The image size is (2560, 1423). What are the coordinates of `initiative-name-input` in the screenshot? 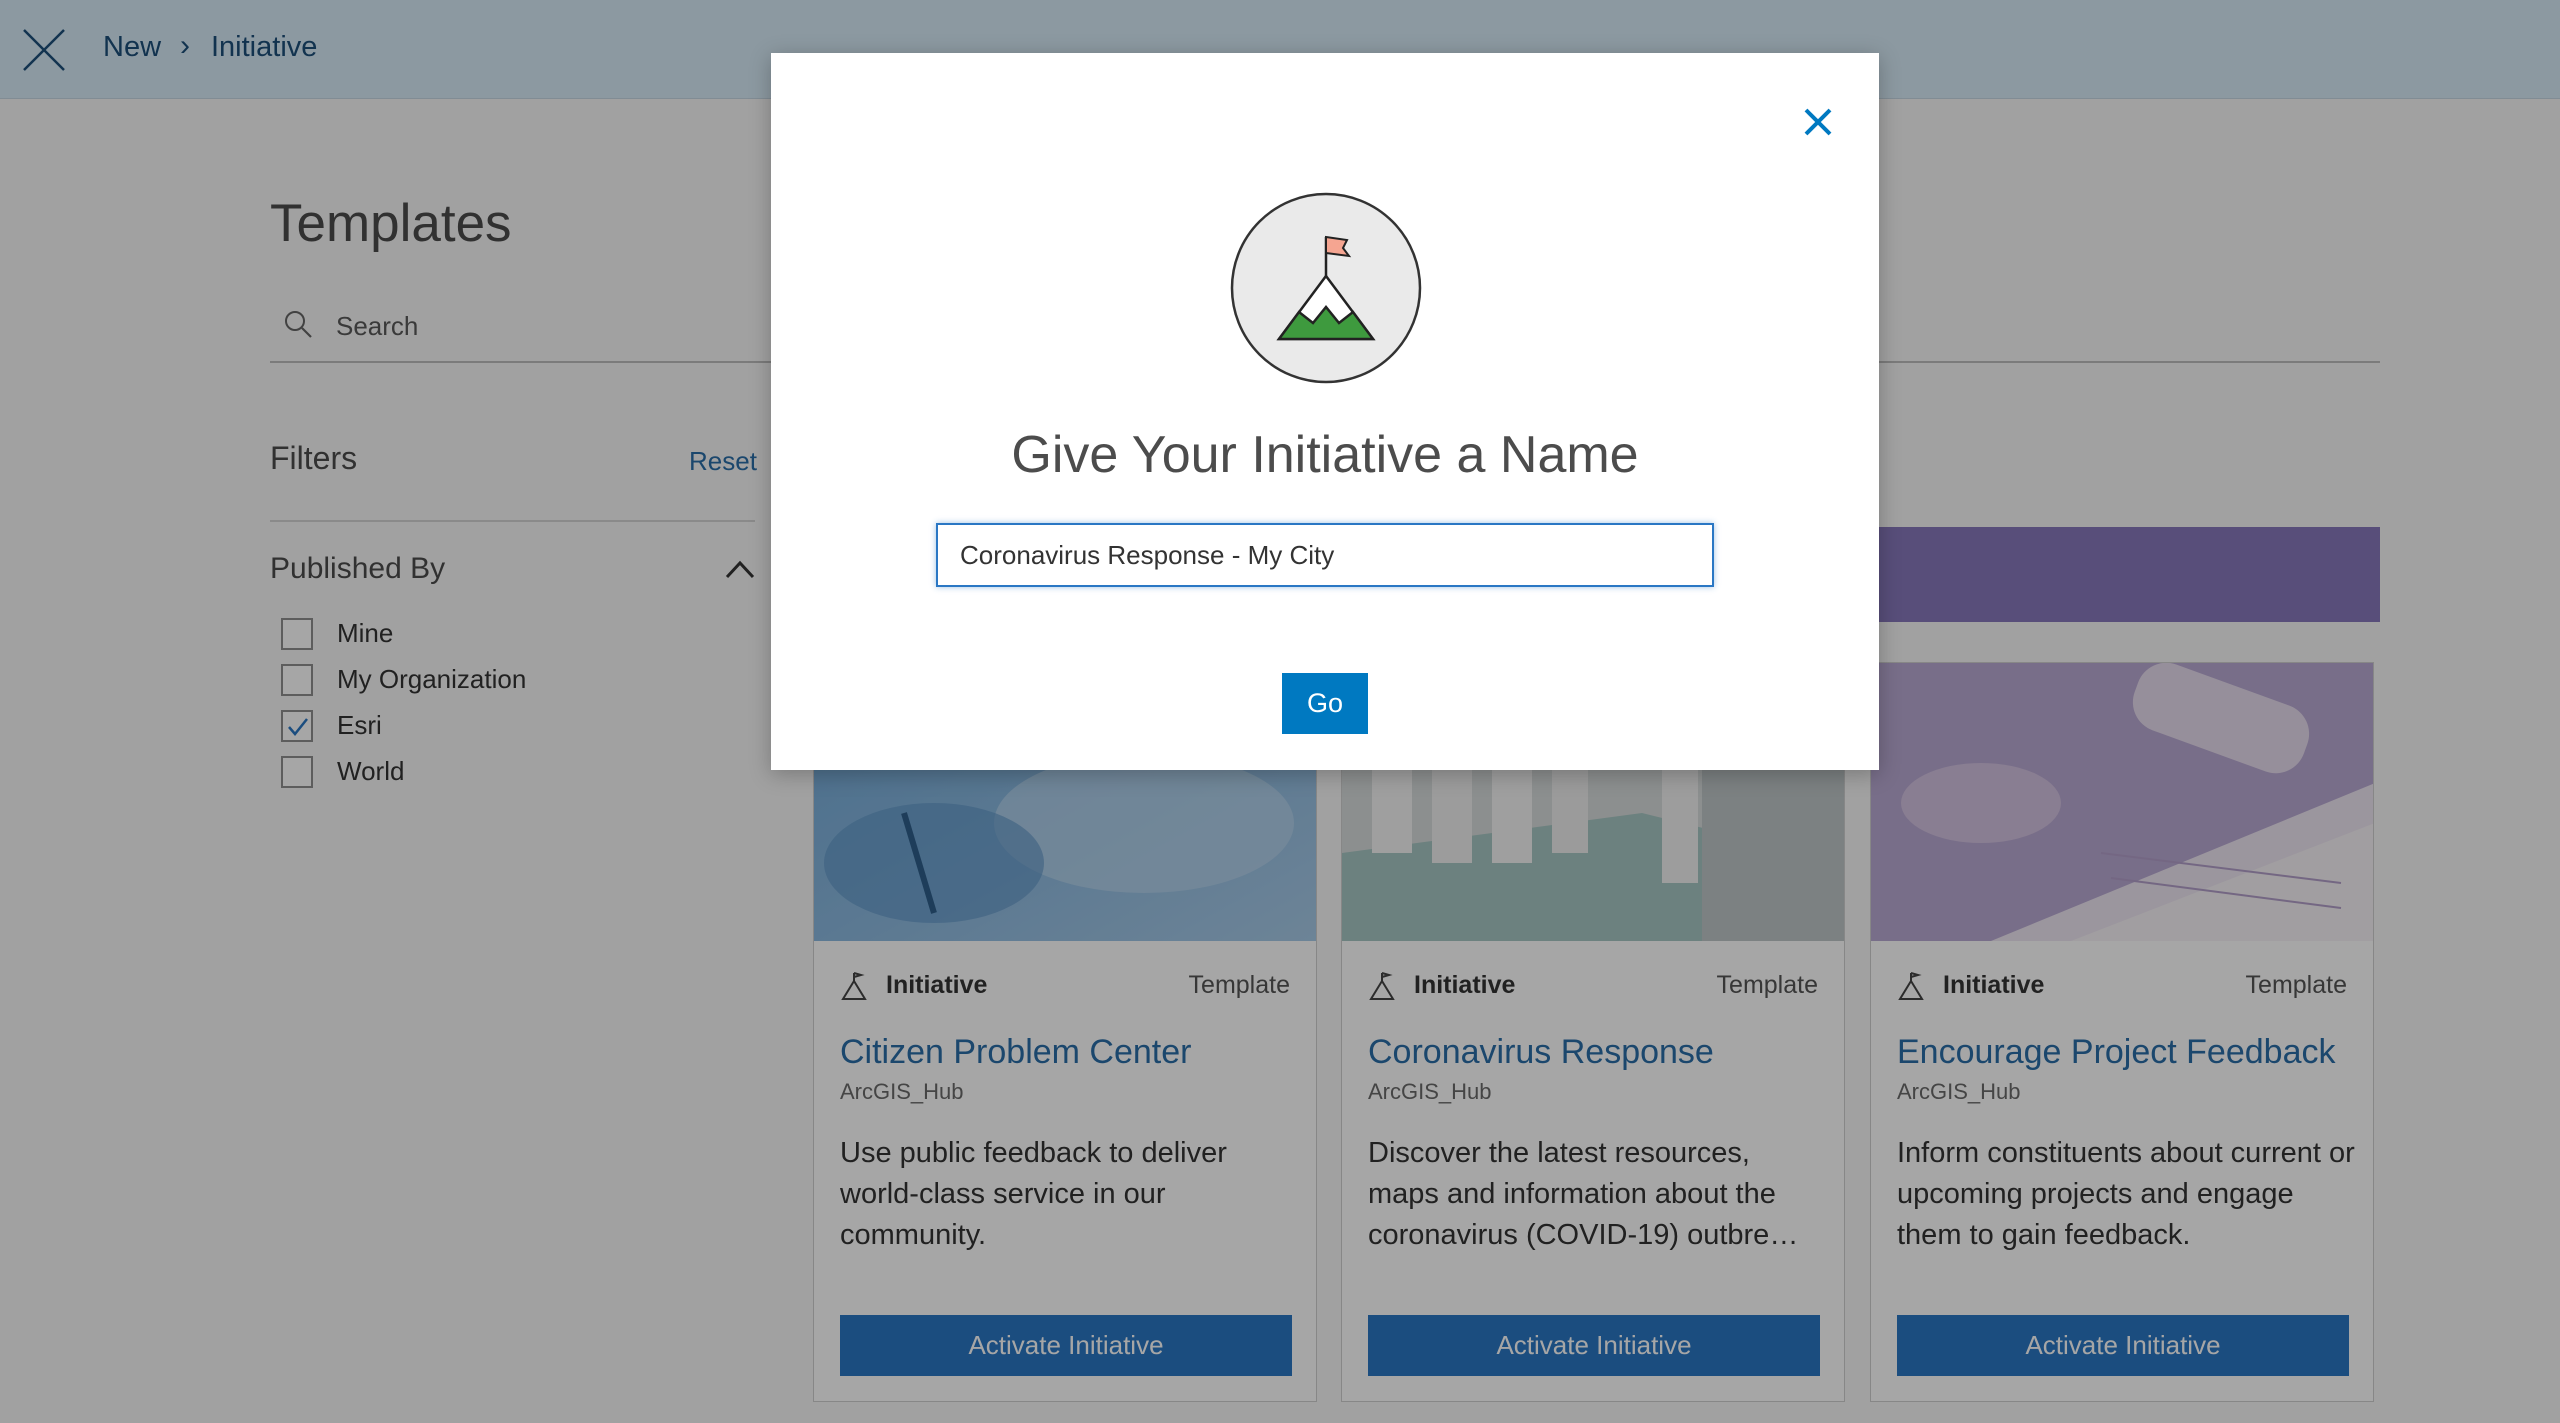 It's located at (1325, 555).